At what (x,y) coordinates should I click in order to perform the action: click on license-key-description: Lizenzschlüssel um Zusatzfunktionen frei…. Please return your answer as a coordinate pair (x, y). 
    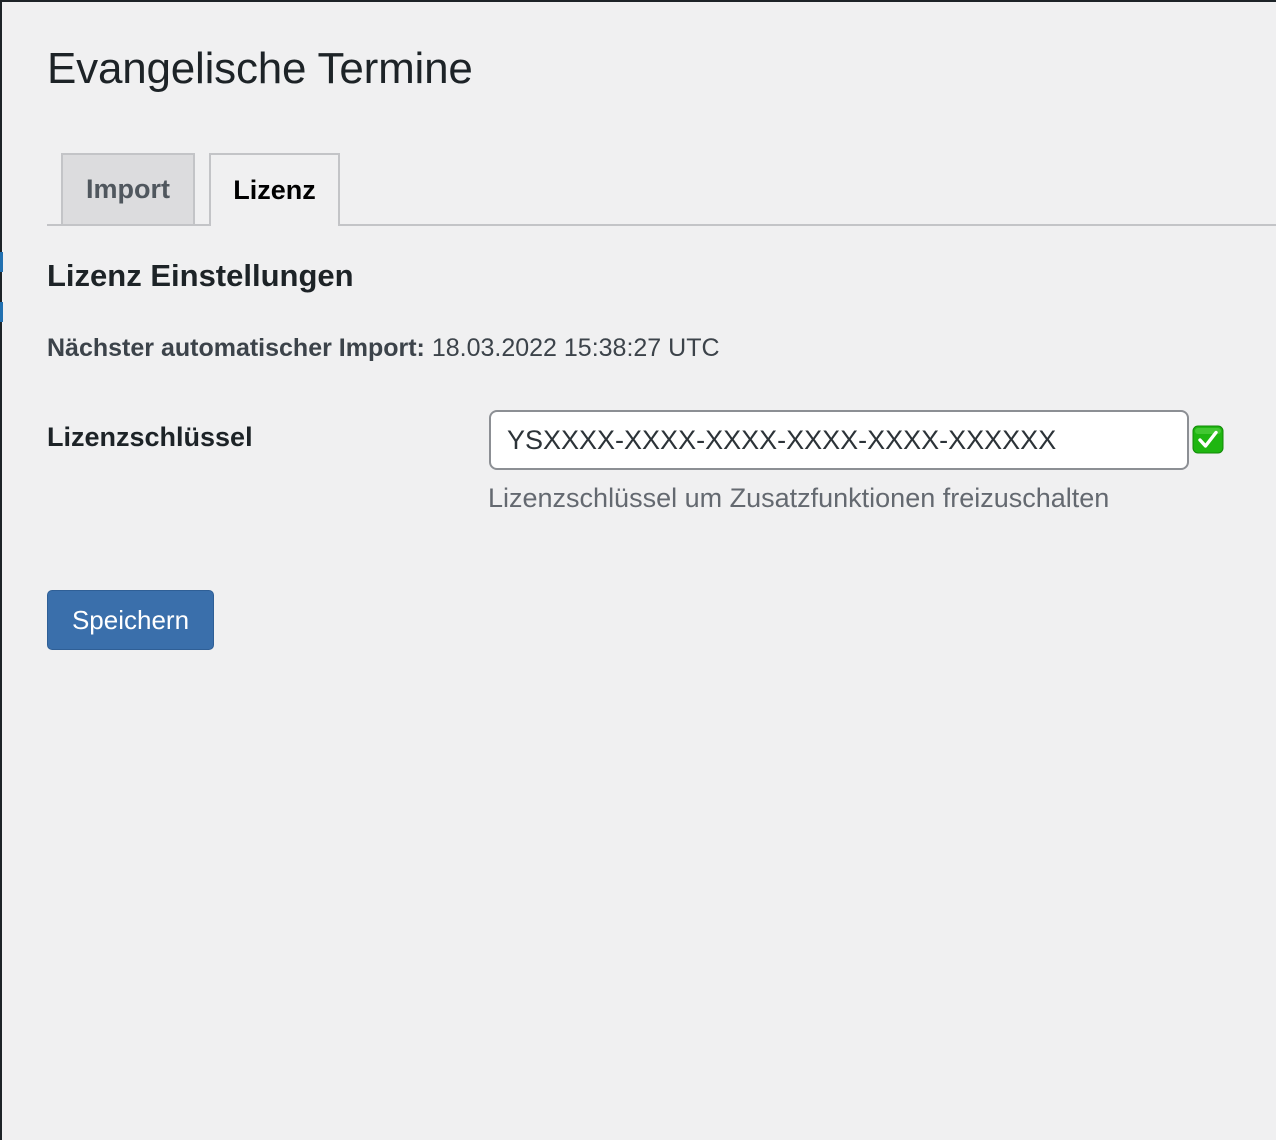
    Looking at the image, I should click on (799, 498).